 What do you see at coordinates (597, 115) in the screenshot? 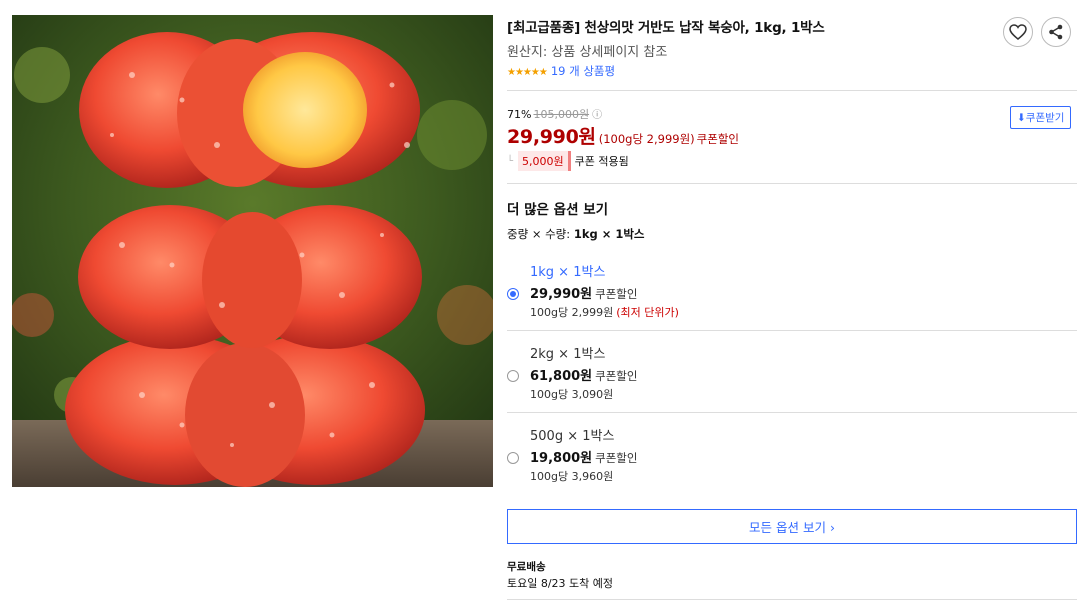
I see `info-icon: ⓘ` at bounding box center [597, 115].